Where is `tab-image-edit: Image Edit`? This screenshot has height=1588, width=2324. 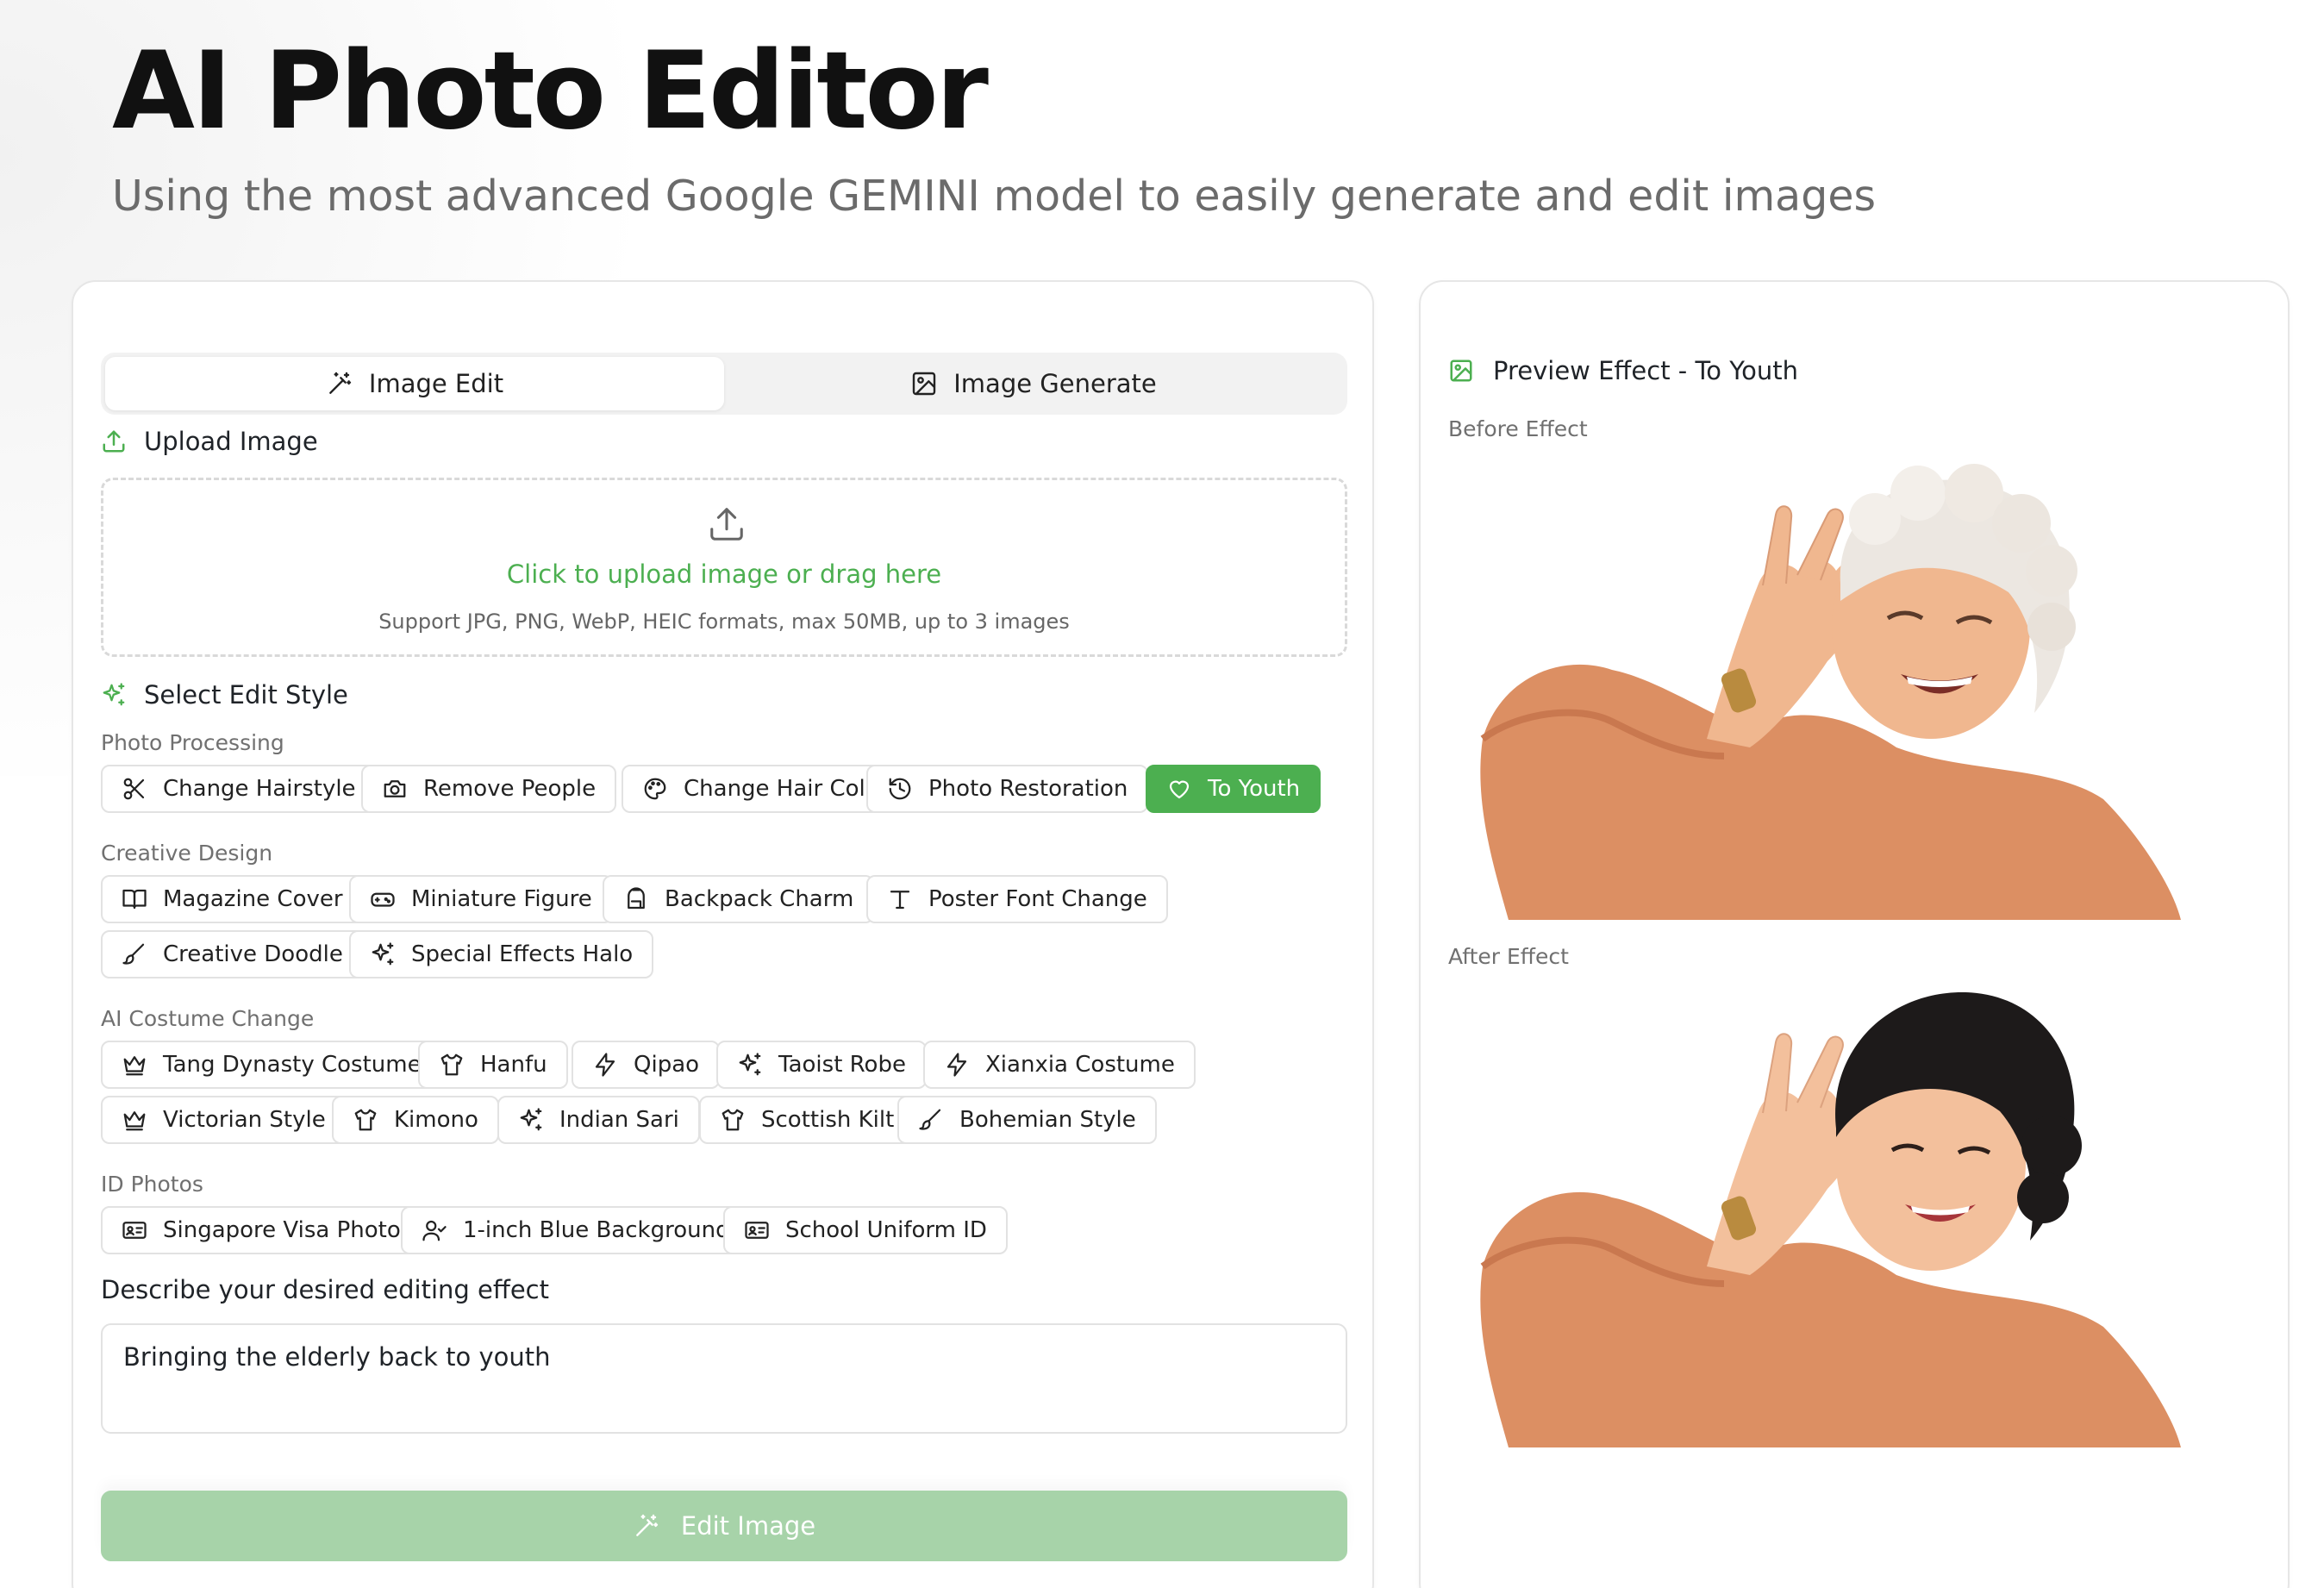 tab-image-edit: Image Edit is located at coordinates (414, 383).